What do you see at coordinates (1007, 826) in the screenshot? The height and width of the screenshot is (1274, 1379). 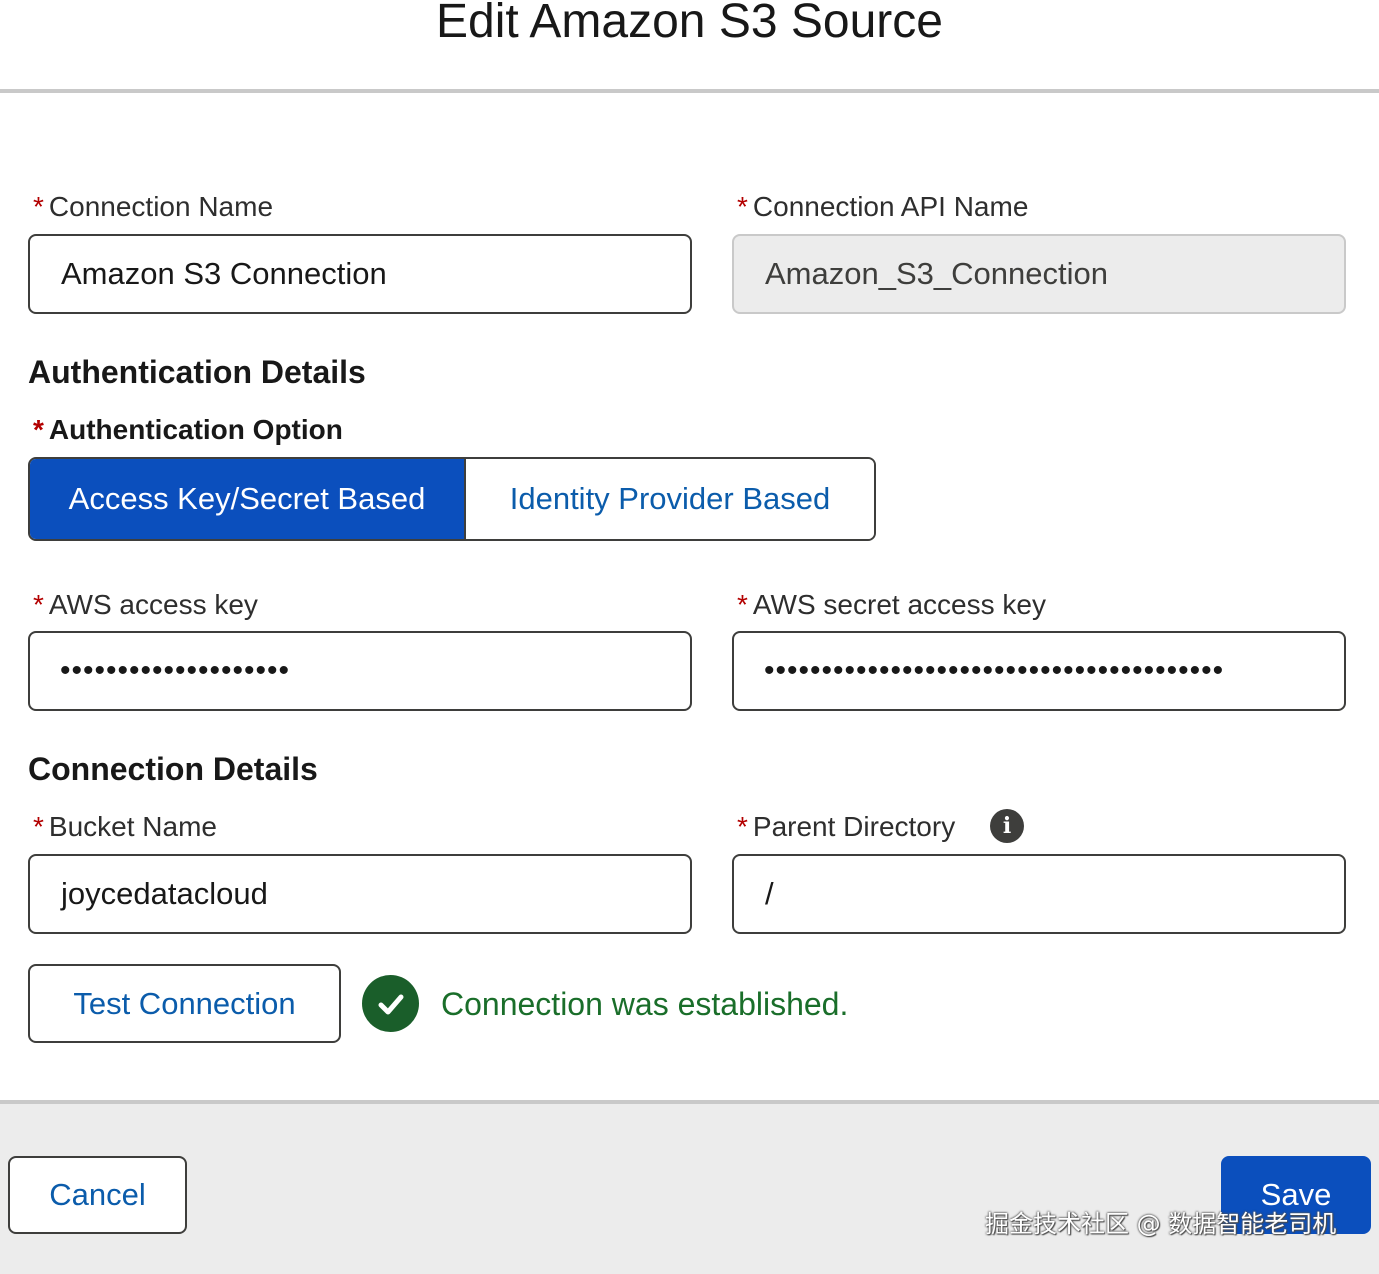 I see `info-icon: i` at bounding box center [1007, 826].